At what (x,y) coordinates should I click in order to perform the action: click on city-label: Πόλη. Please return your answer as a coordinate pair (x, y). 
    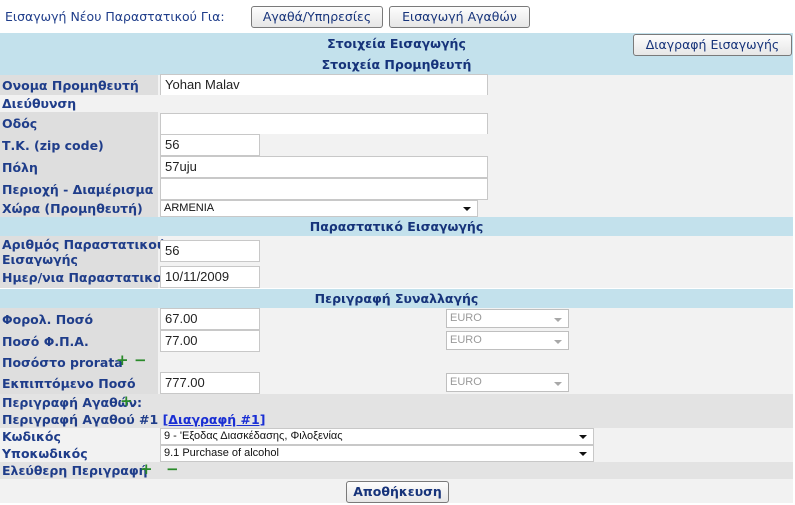
    Looking at the image, I should click on (20, 167).